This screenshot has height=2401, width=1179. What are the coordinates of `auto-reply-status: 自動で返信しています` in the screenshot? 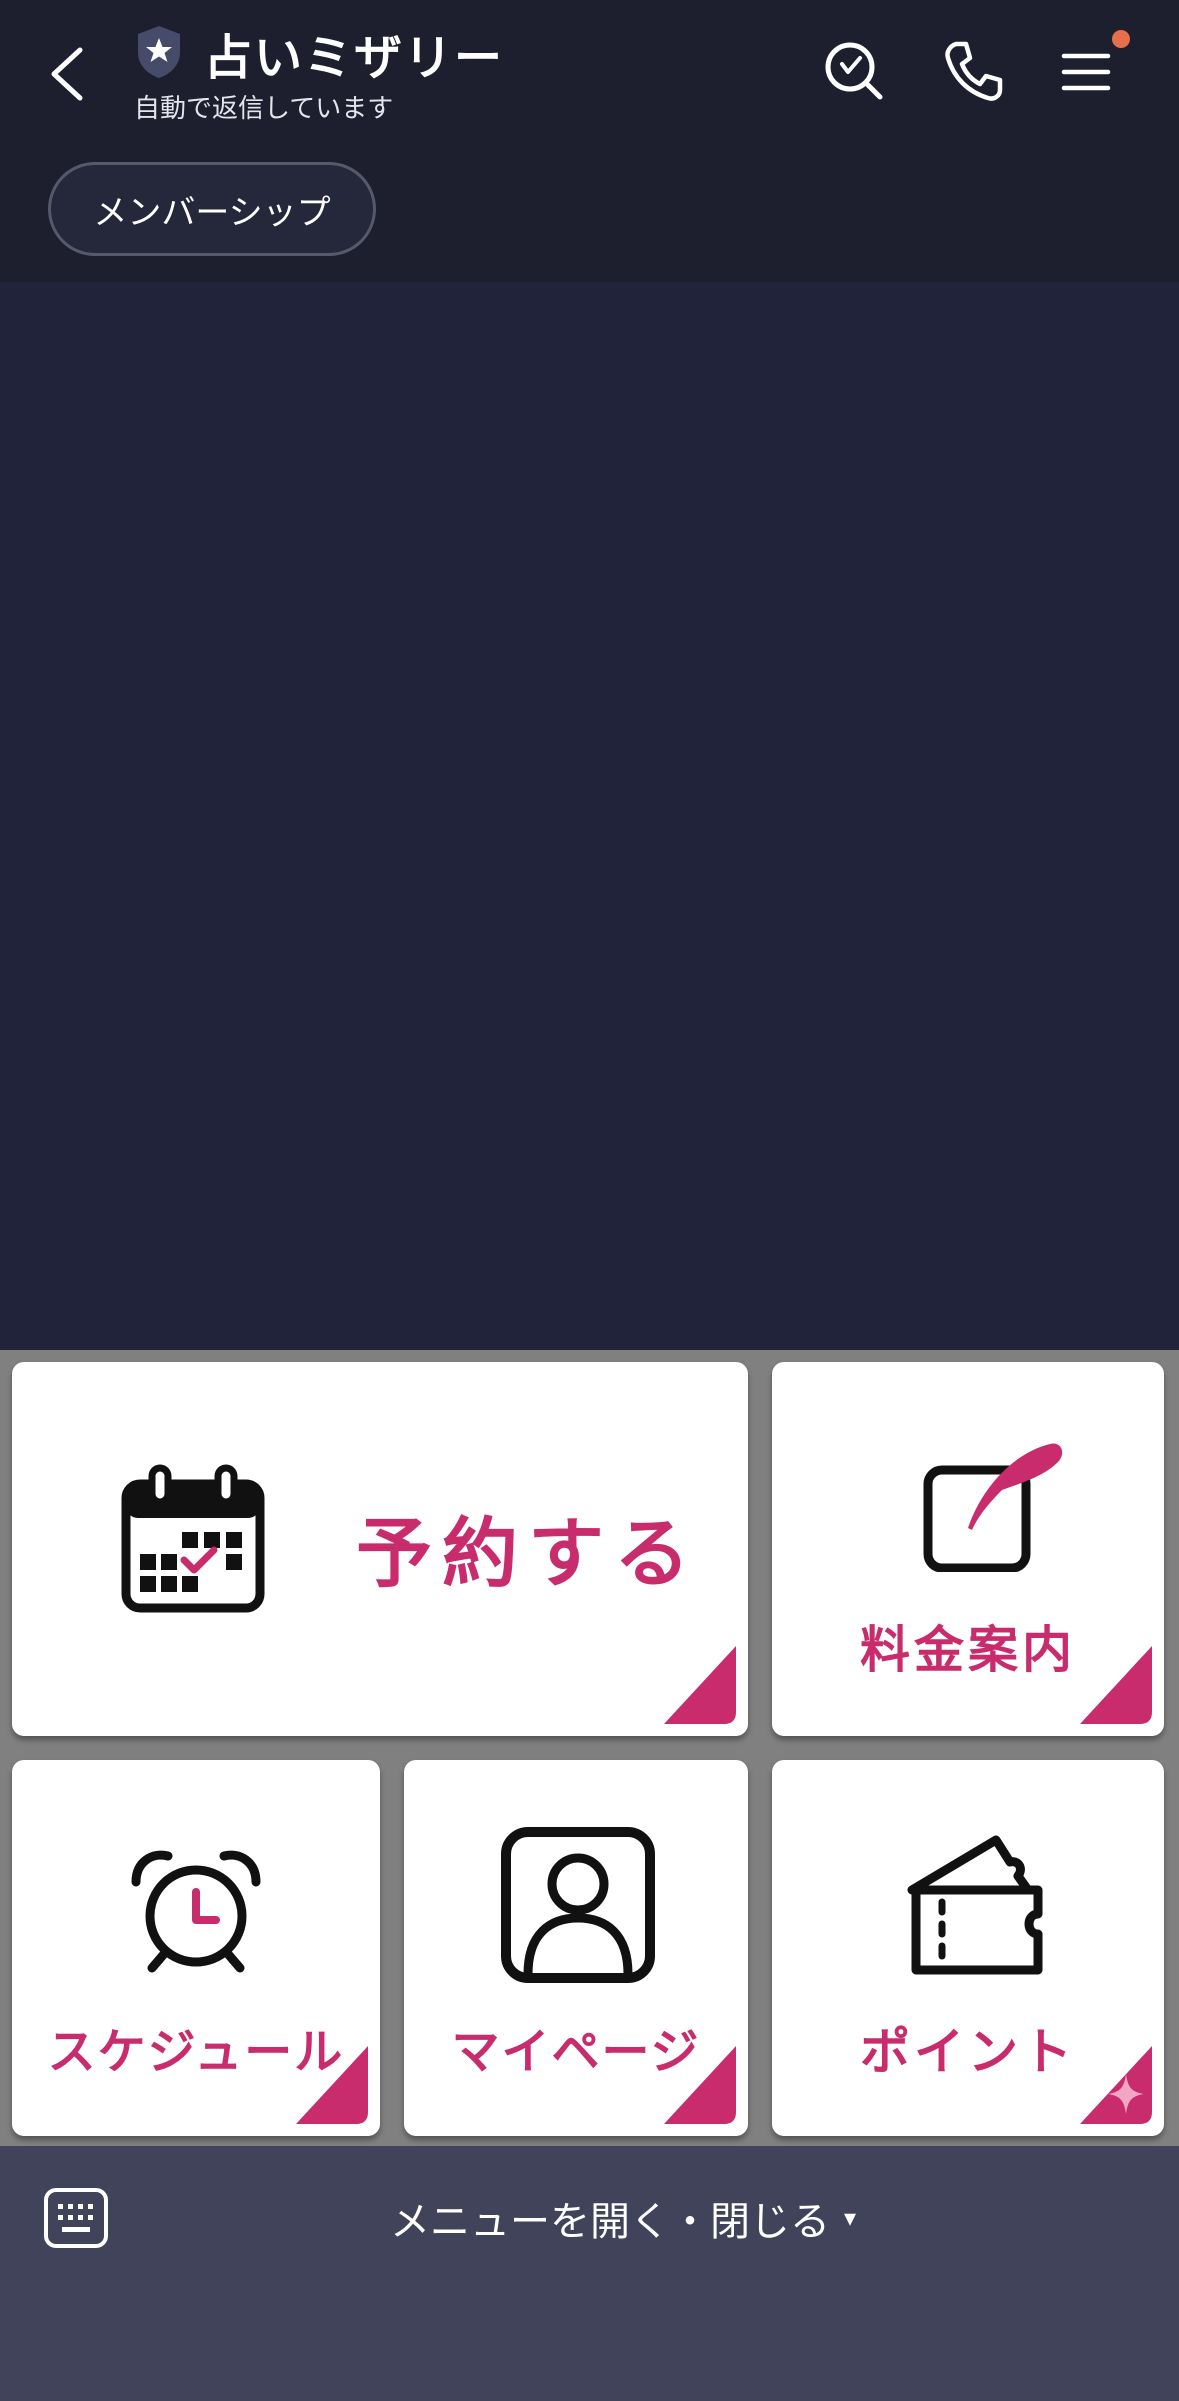 It's located at (264, 109).